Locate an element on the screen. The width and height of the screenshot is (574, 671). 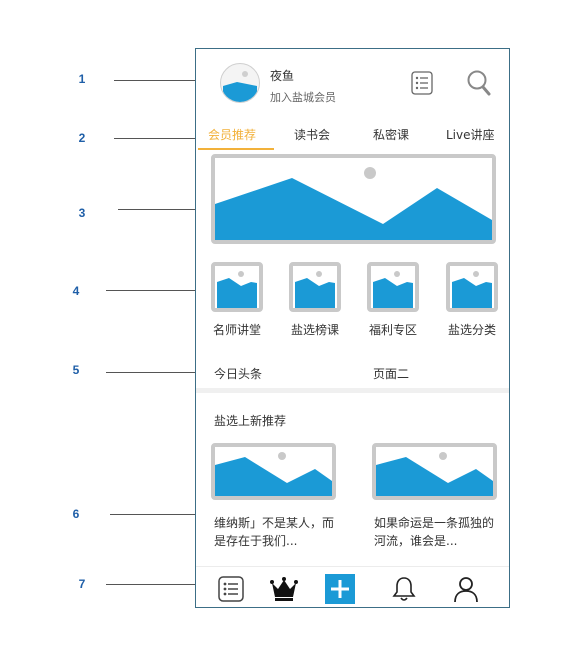
callout-6: 6 is located at coordinates (76, 514).